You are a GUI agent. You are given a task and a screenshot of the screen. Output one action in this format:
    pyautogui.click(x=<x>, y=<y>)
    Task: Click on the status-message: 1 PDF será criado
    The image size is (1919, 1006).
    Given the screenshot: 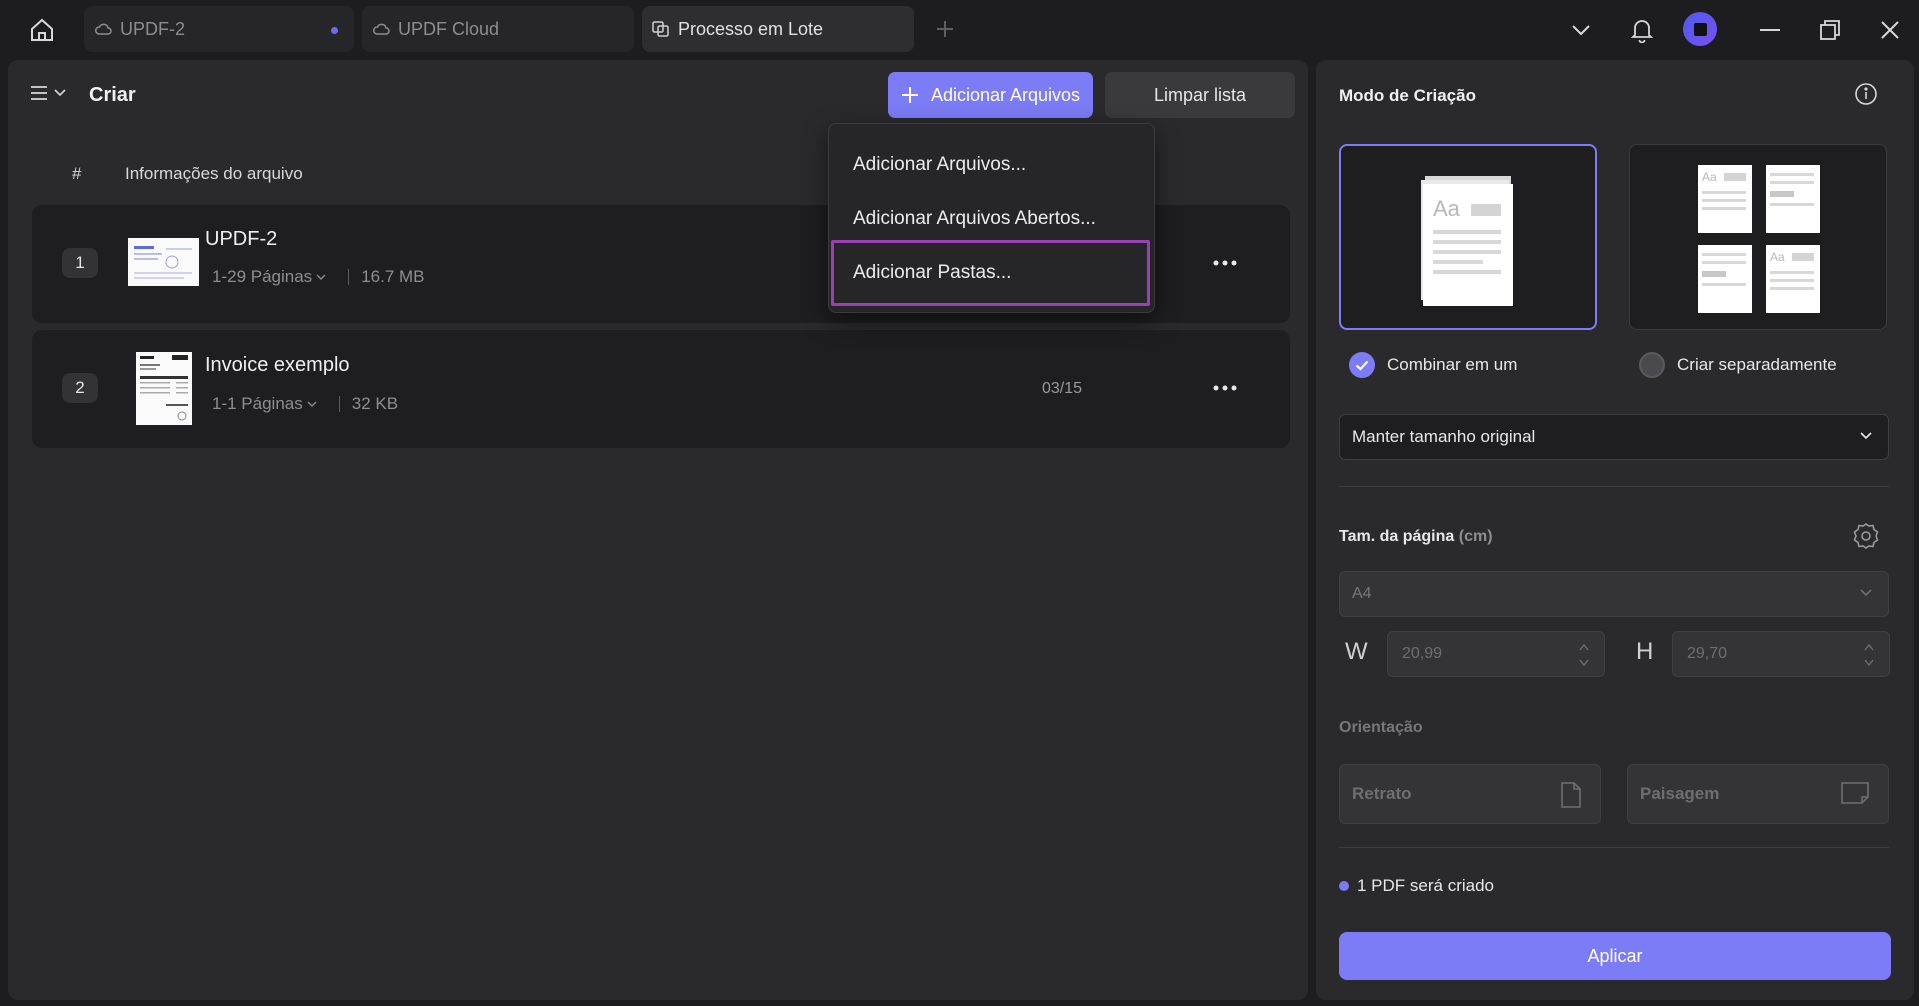 What is the action you would take?
    pyautogui.click(x=1416, y=886)
    